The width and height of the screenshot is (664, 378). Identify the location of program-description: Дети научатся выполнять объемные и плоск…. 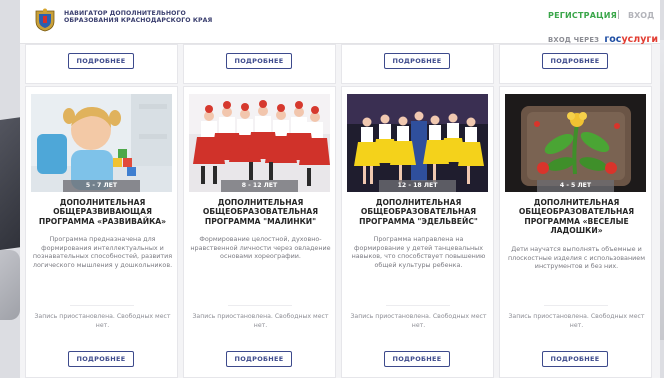
(576, 258).